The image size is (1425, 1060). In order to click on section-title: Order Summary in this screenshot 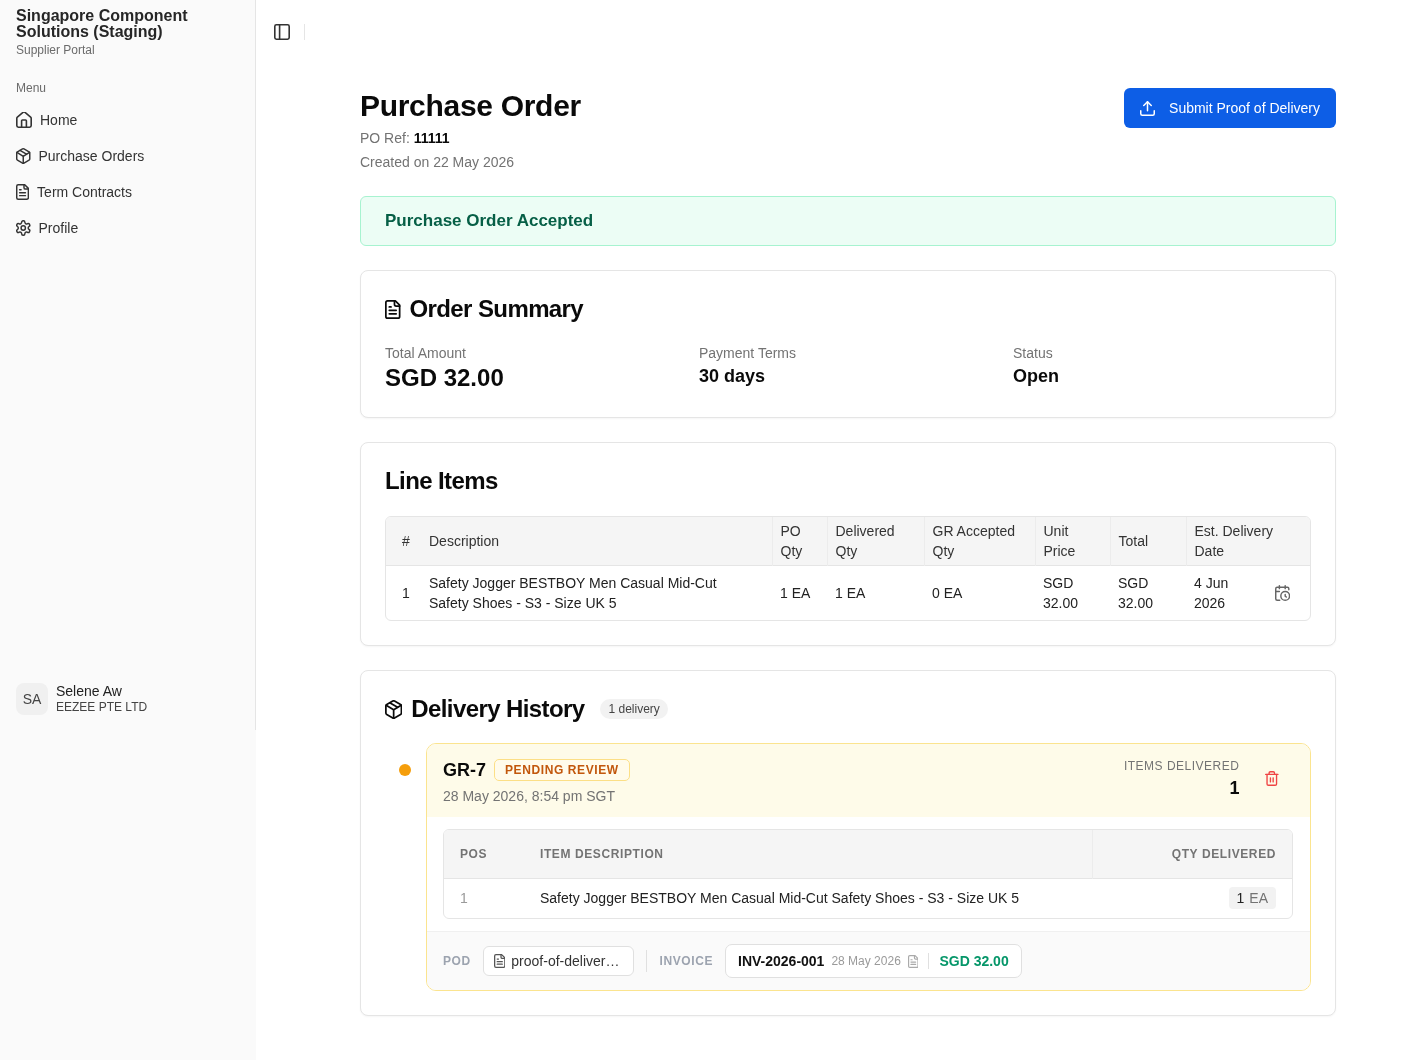, I will do `click(496, 309)`.